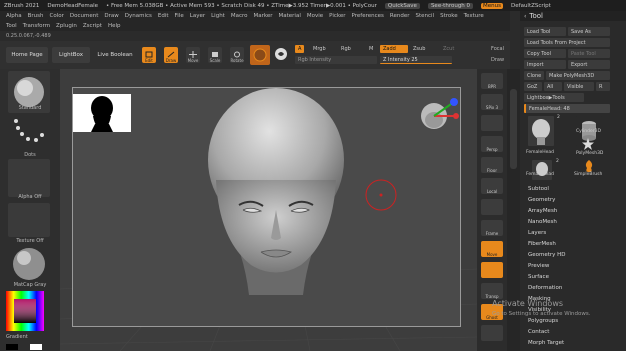 This screenshot has width=626, height=351. Describe the element at coordinates (450, 5) in the screenshot. I see `see-through-slider: See-through 0` at that location.